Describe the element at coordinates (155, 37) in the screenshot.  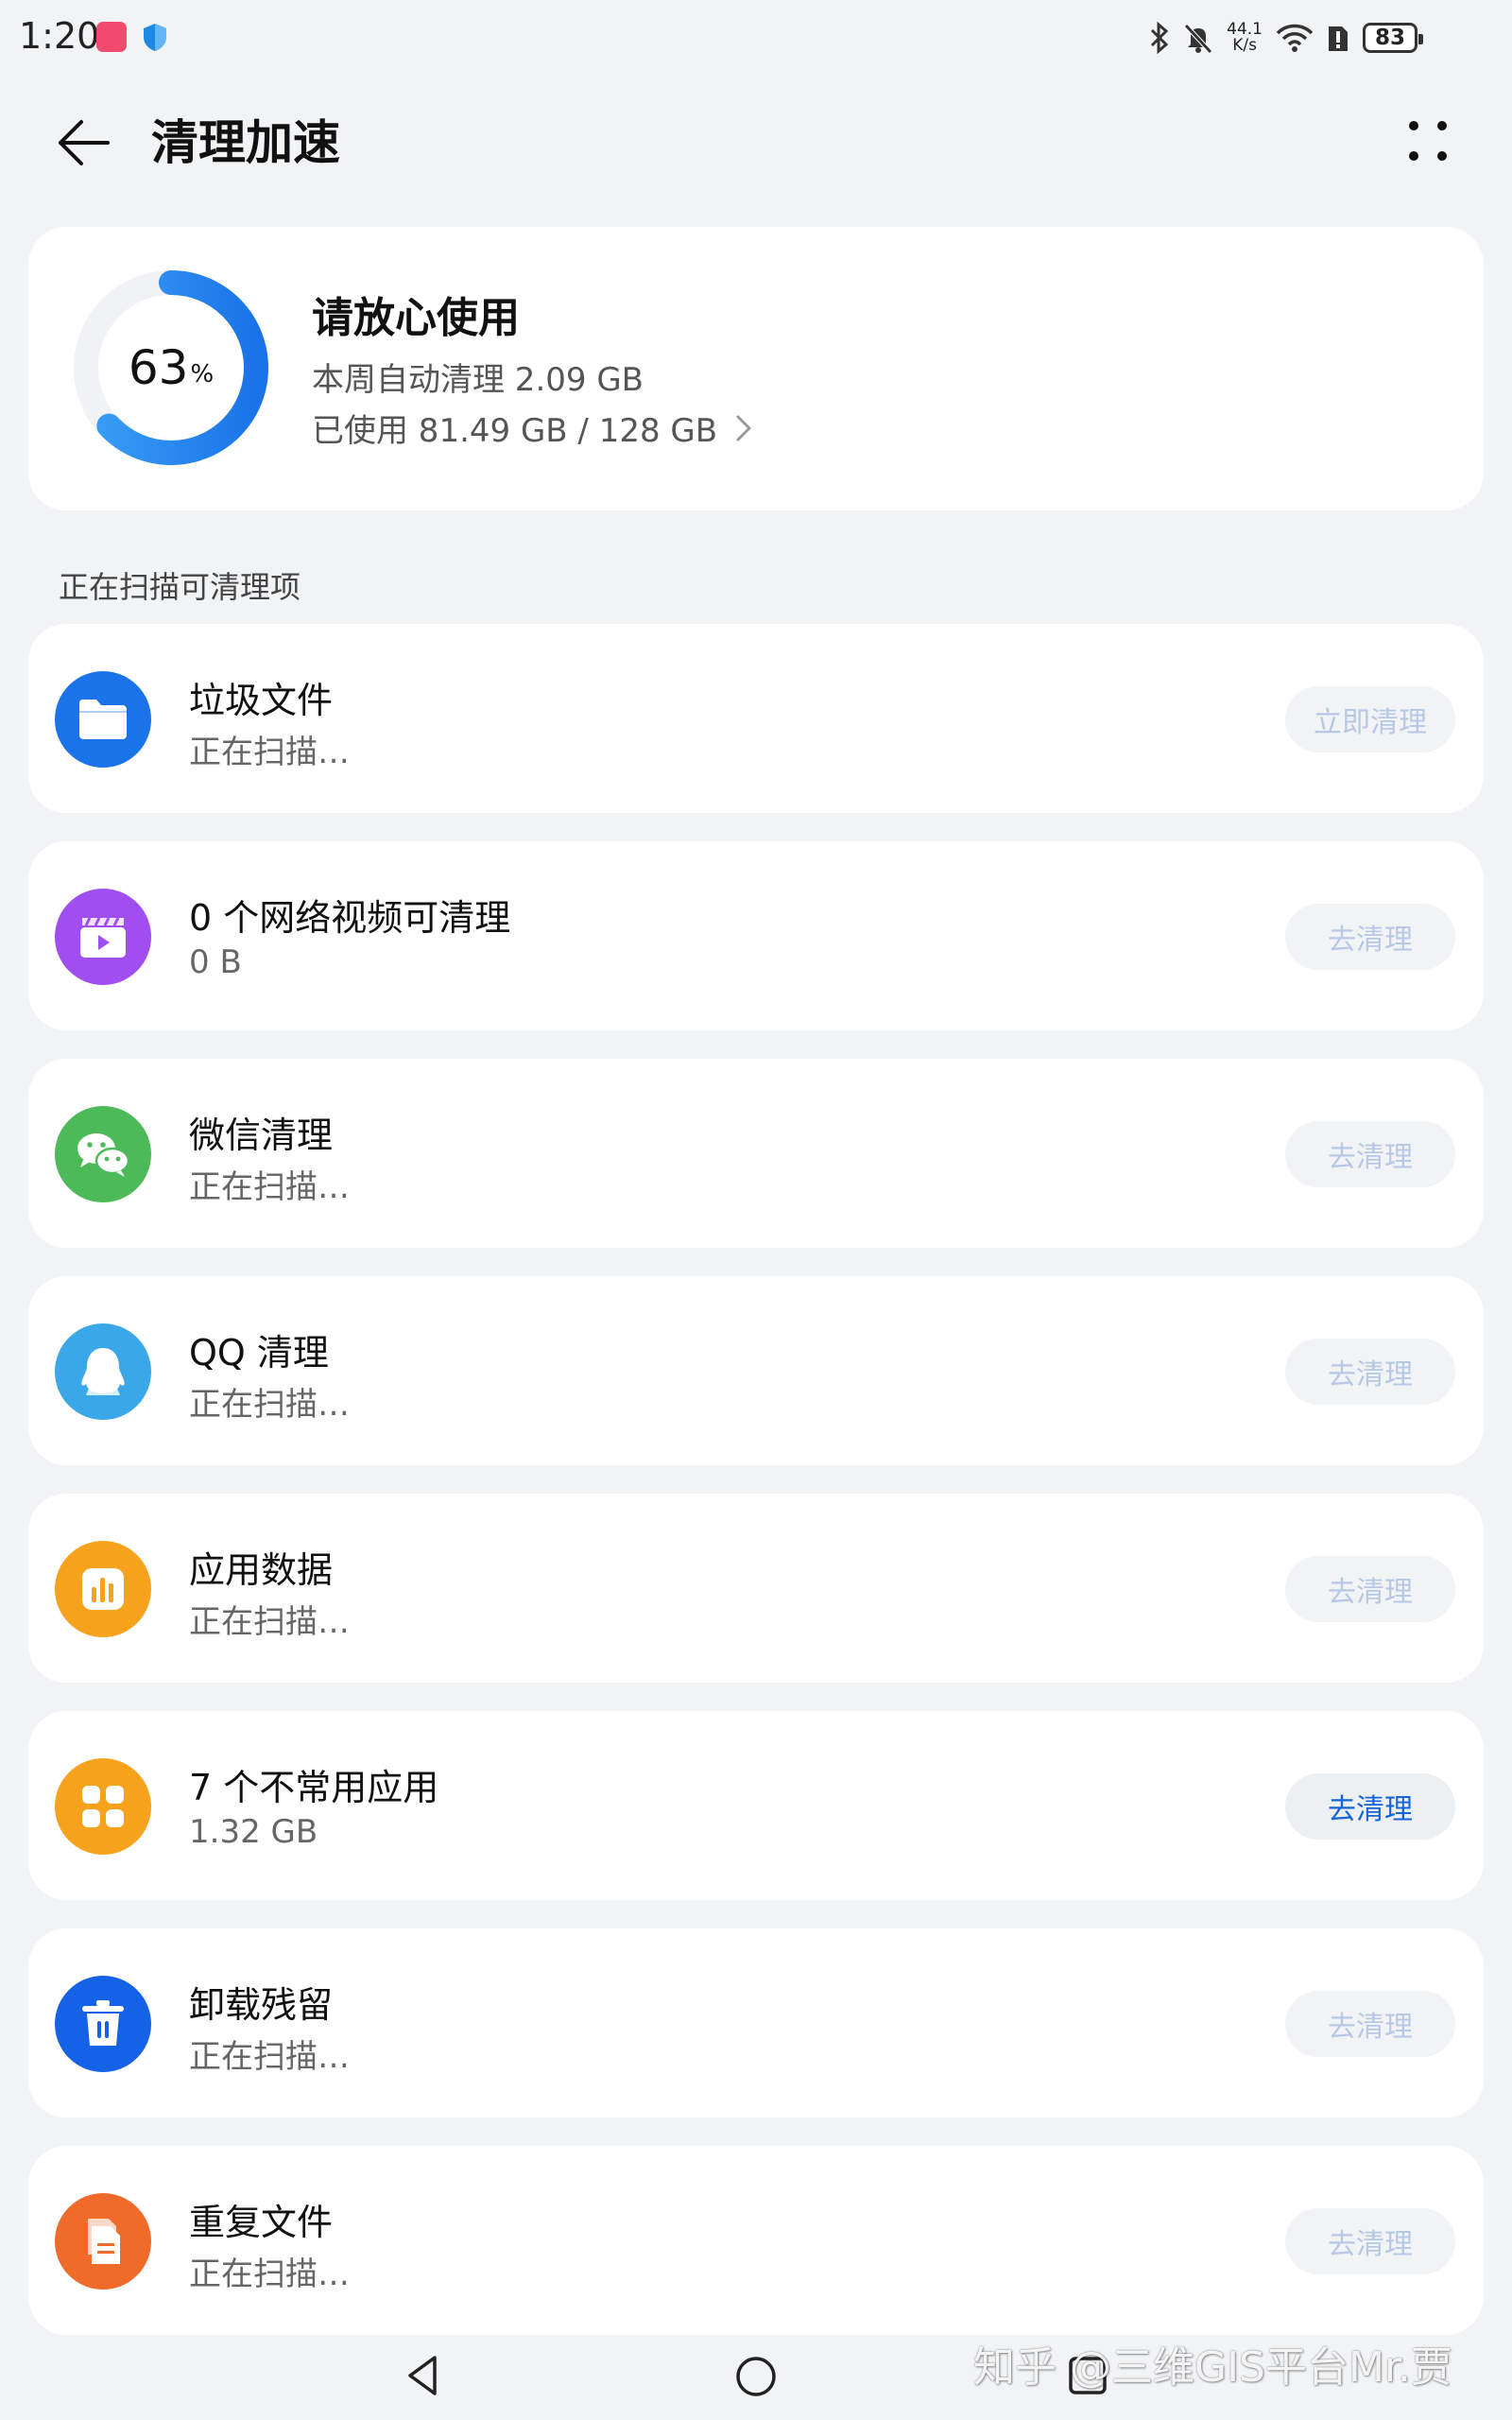
I see `shield-icon` at that location.